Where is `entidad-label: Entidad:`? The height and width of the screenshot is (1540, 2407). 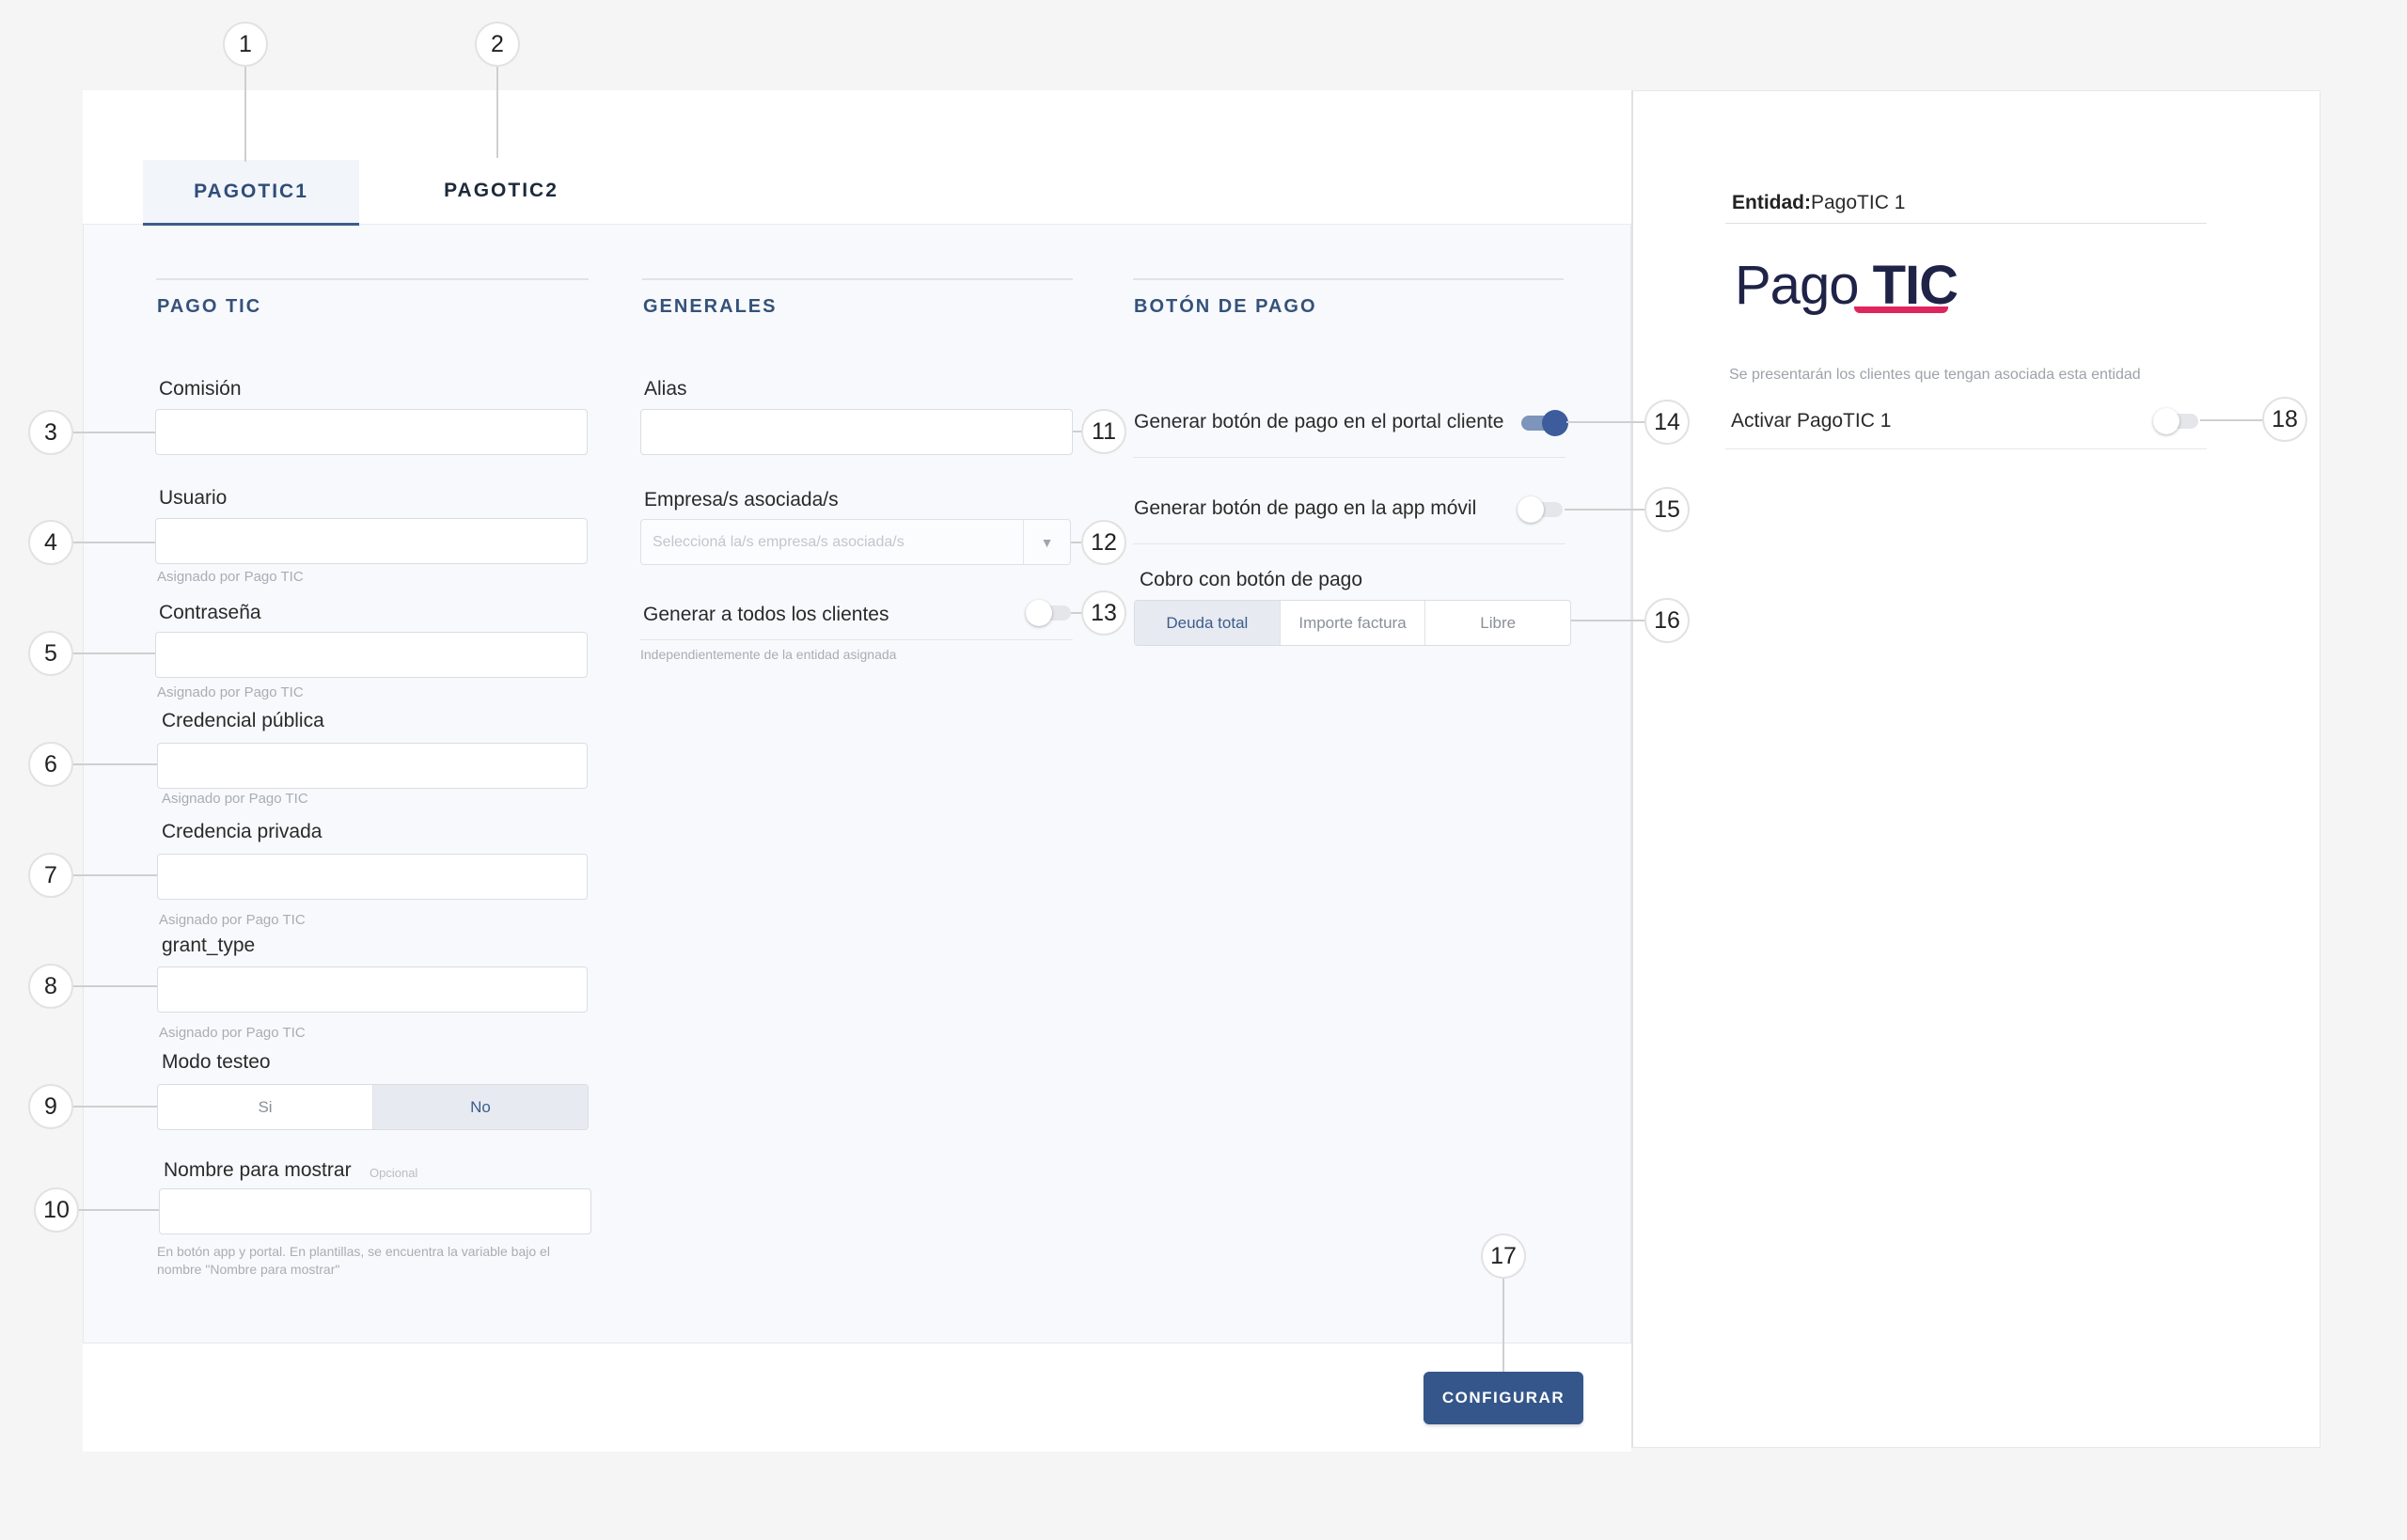 entidad-label: Entidad: is located at coordinates (1771, 203).